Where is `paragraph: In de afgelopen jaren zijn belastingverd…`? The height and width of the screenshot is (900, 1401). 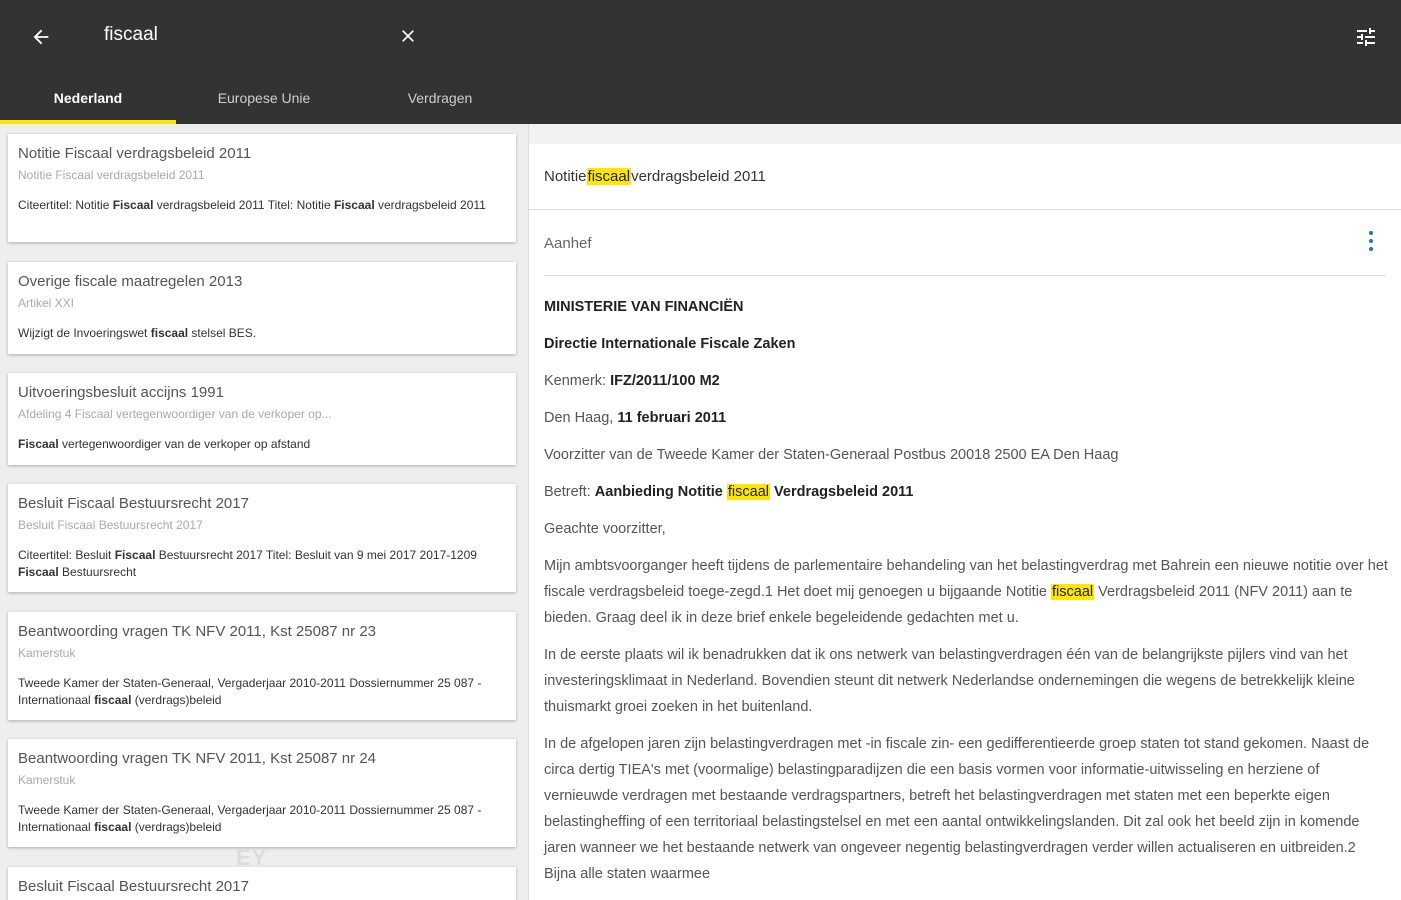 paragraph: In de afgelopen jaren zijn belastingverd… is located at coordinates (957, 809).